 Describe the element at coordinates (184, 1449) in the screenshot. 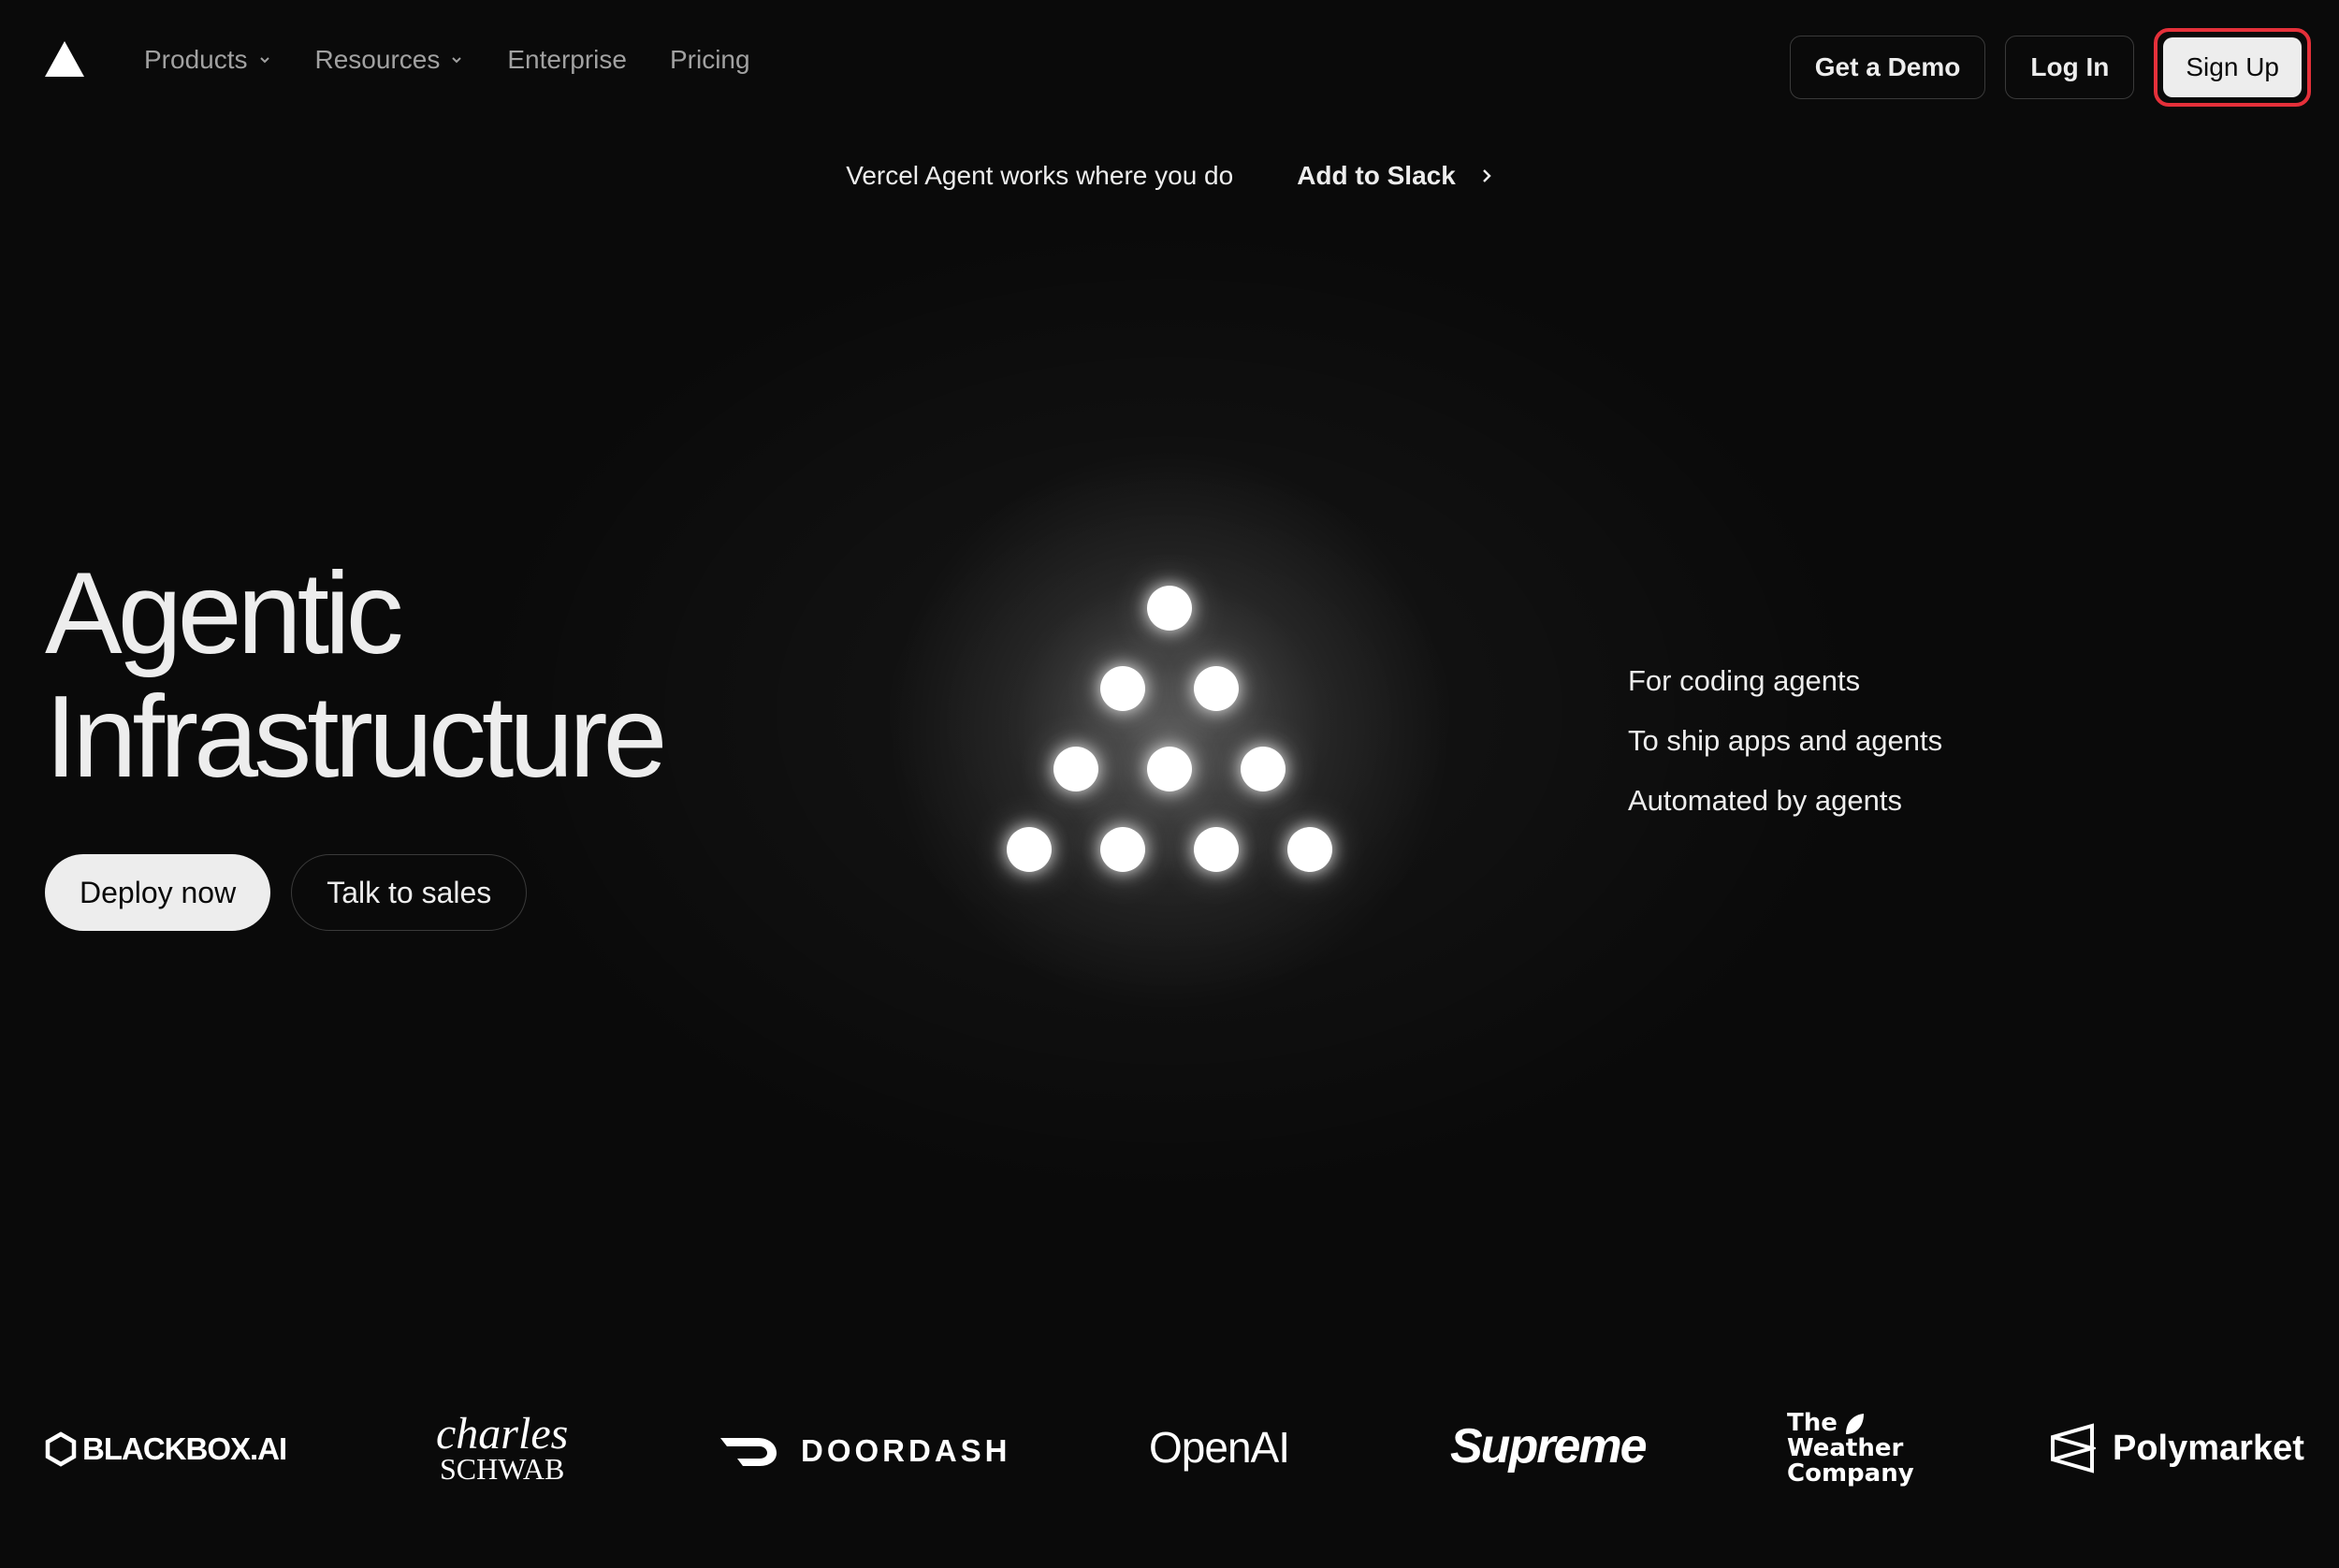

I see `blackbox-wordmark: BLACKBOX.AI` at that location.